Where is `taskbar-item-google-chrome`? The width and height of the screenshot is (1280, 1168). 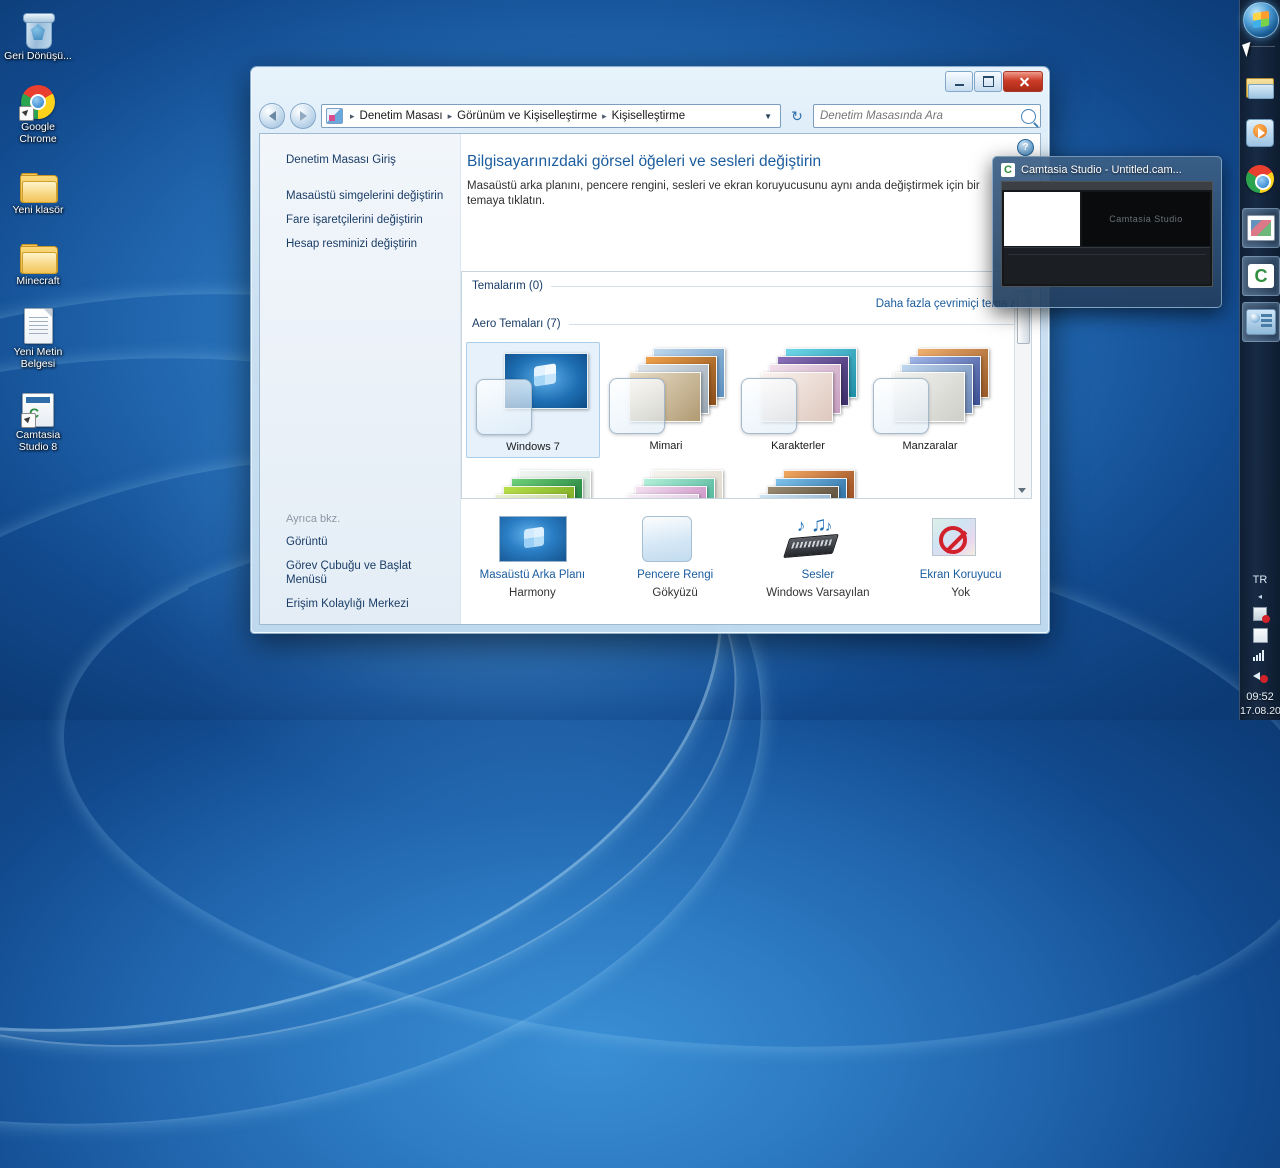 taskbar-item-google-chrome is located at coordinates (1260, 179).